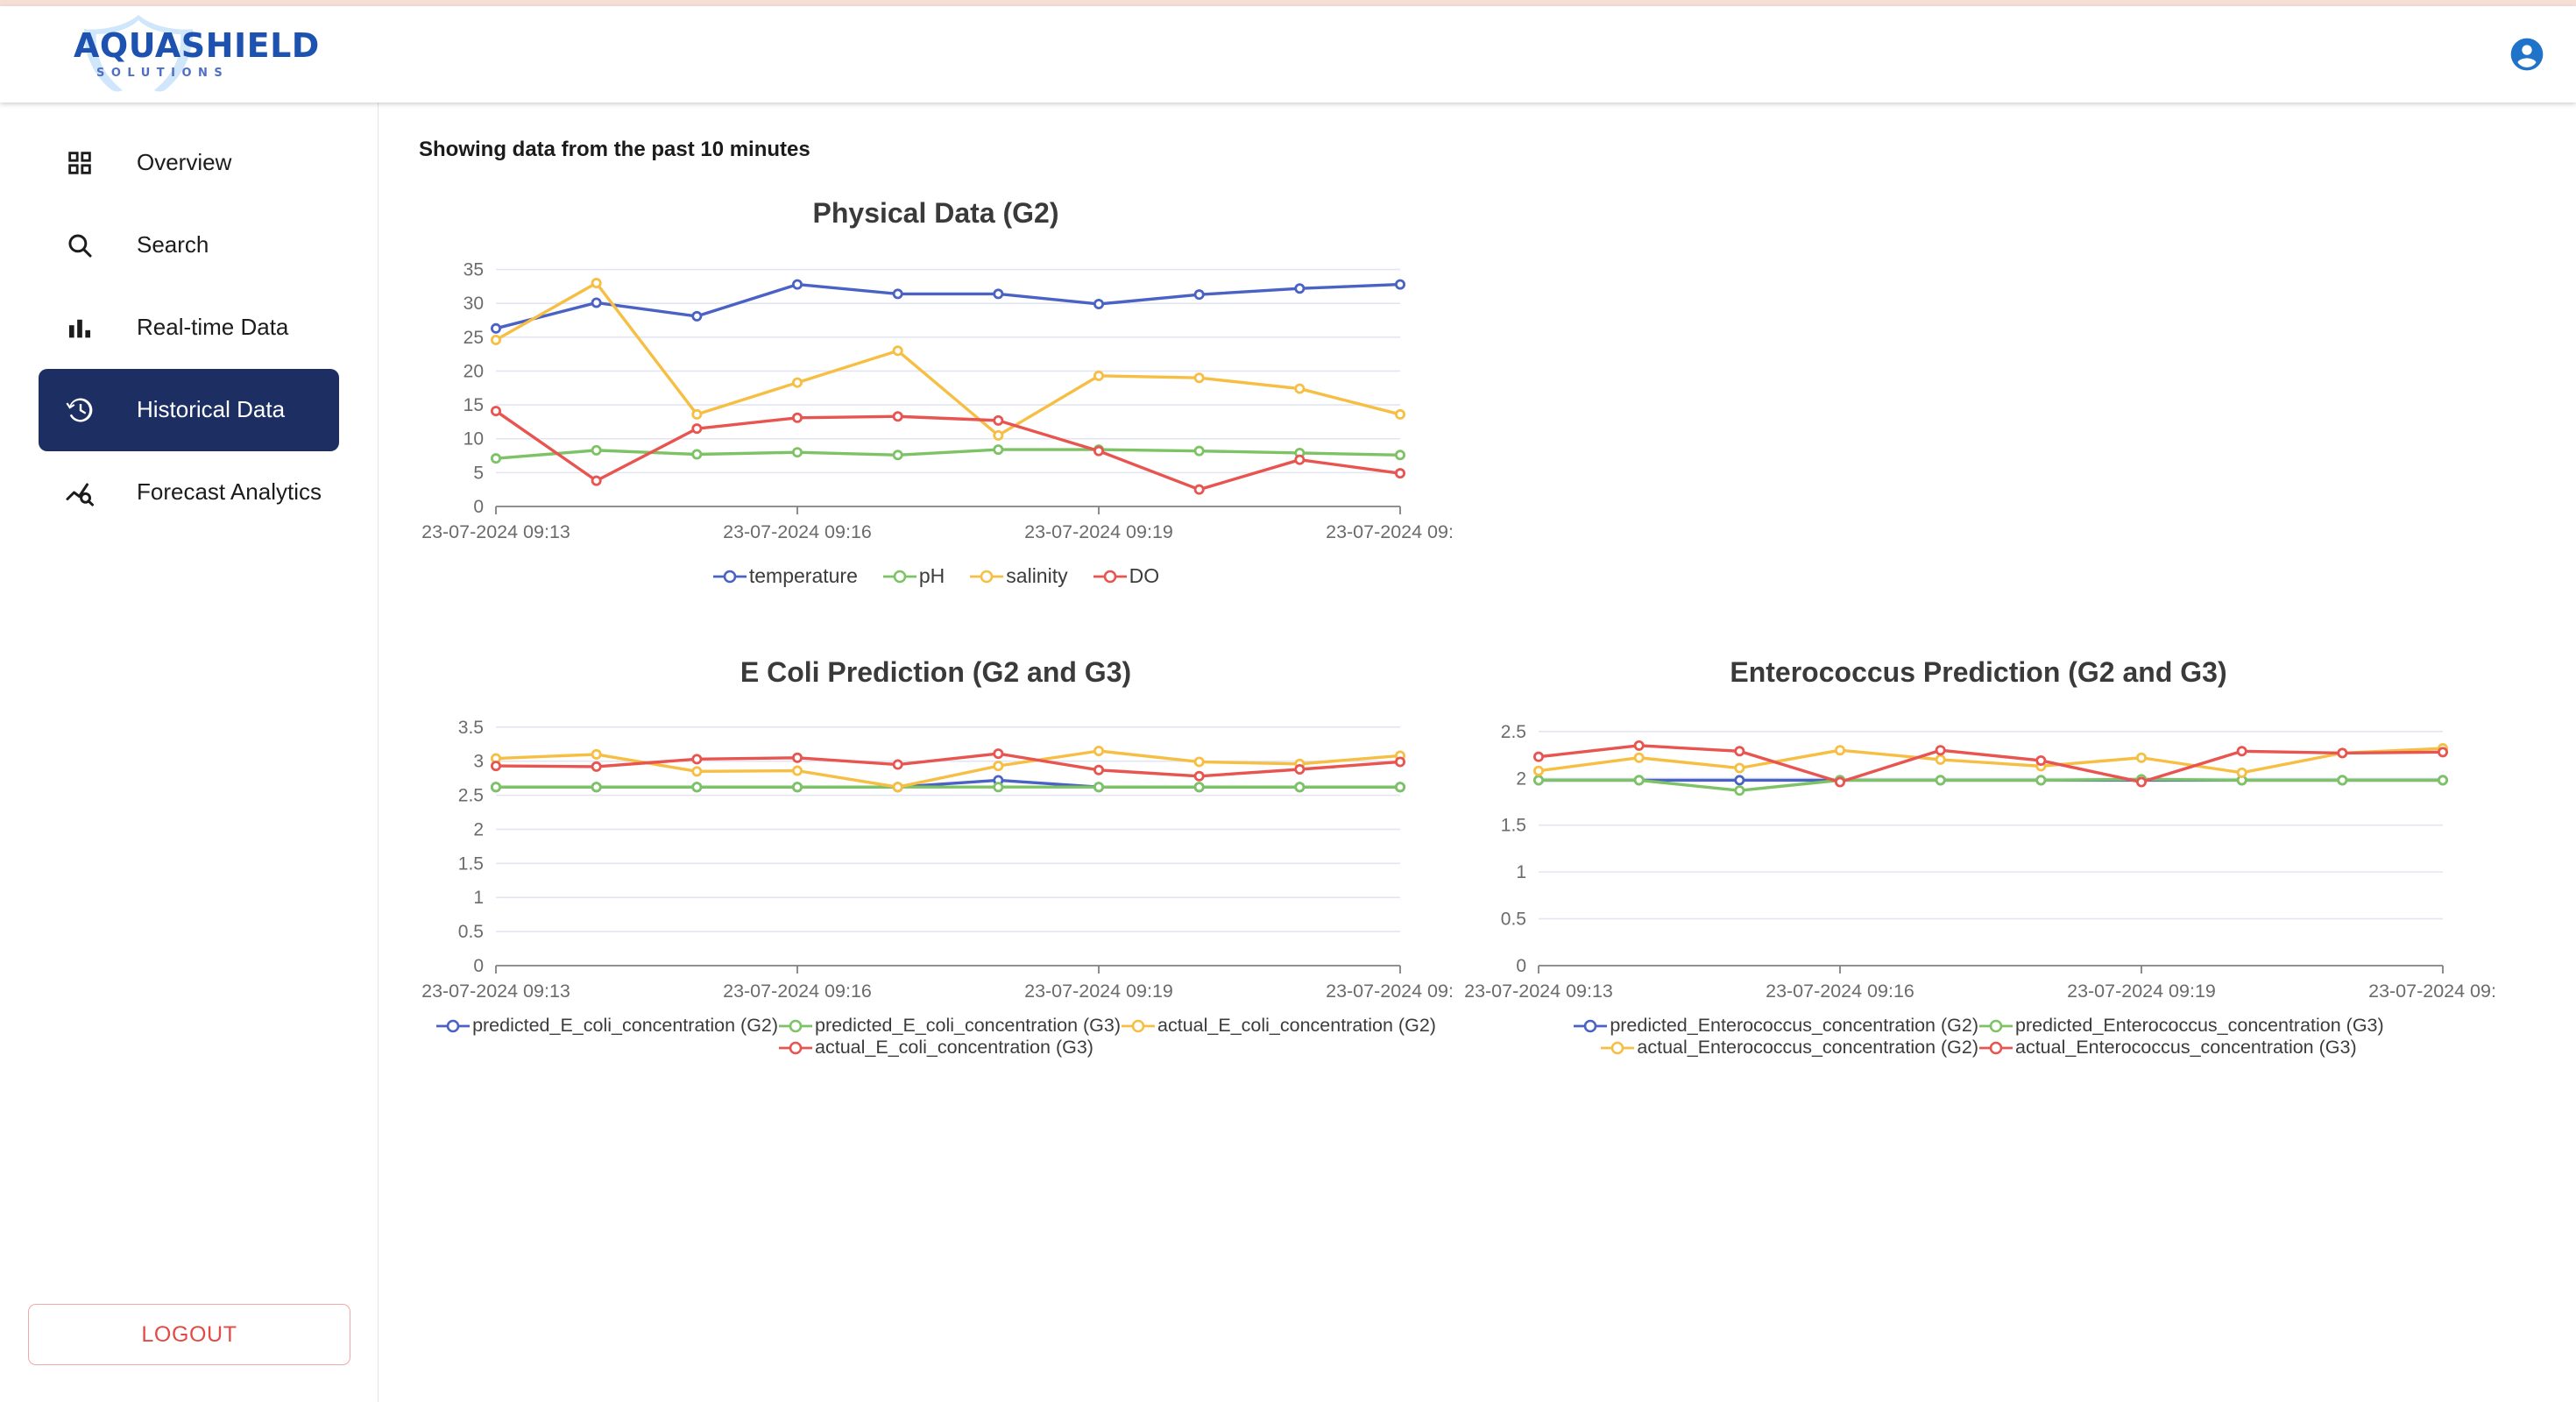 This screenshot has height=1402, width=2576. I want to click on legend-item: actual_E_coli_concentration (G2), so click(1278, 1026).